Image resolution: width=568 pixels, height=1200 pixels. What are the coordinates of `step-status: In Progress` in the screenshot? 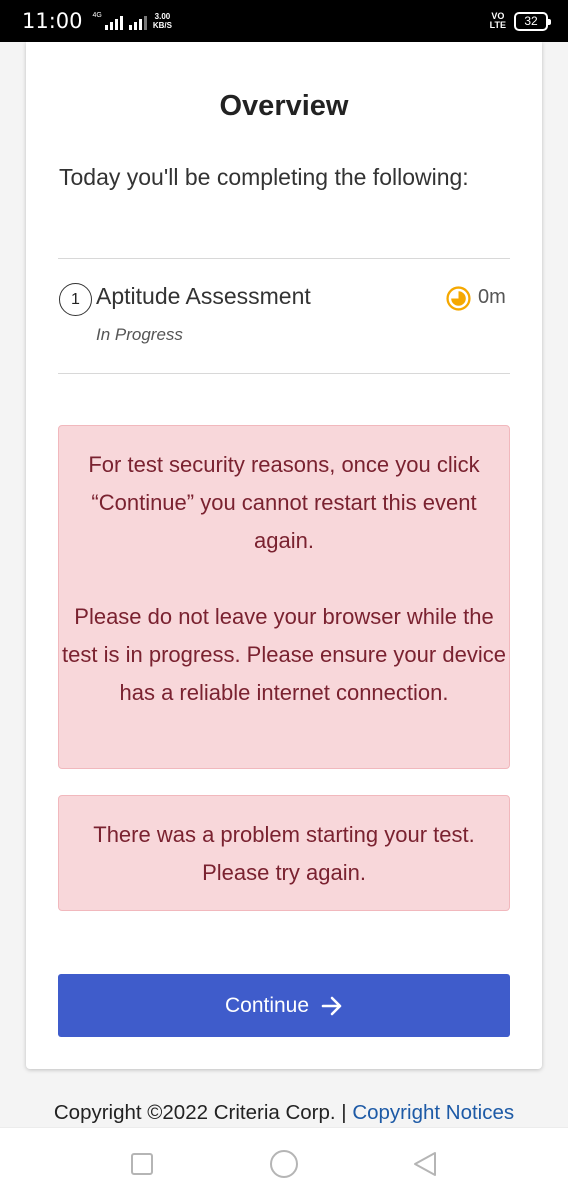 It's located at (139, 334).